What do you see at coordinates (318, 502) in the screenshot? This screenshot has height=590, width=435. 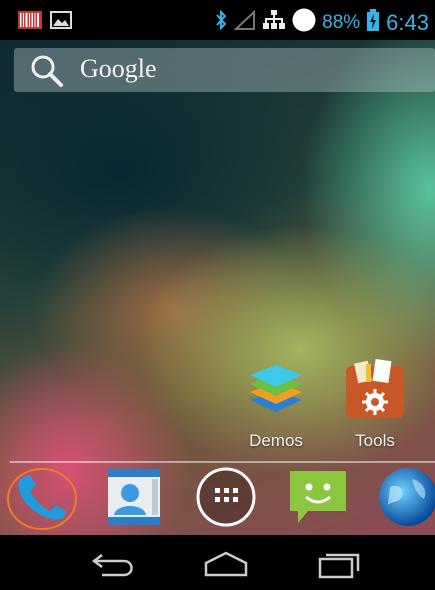 I see `messaging-icon` at bounding box center [318, 502].